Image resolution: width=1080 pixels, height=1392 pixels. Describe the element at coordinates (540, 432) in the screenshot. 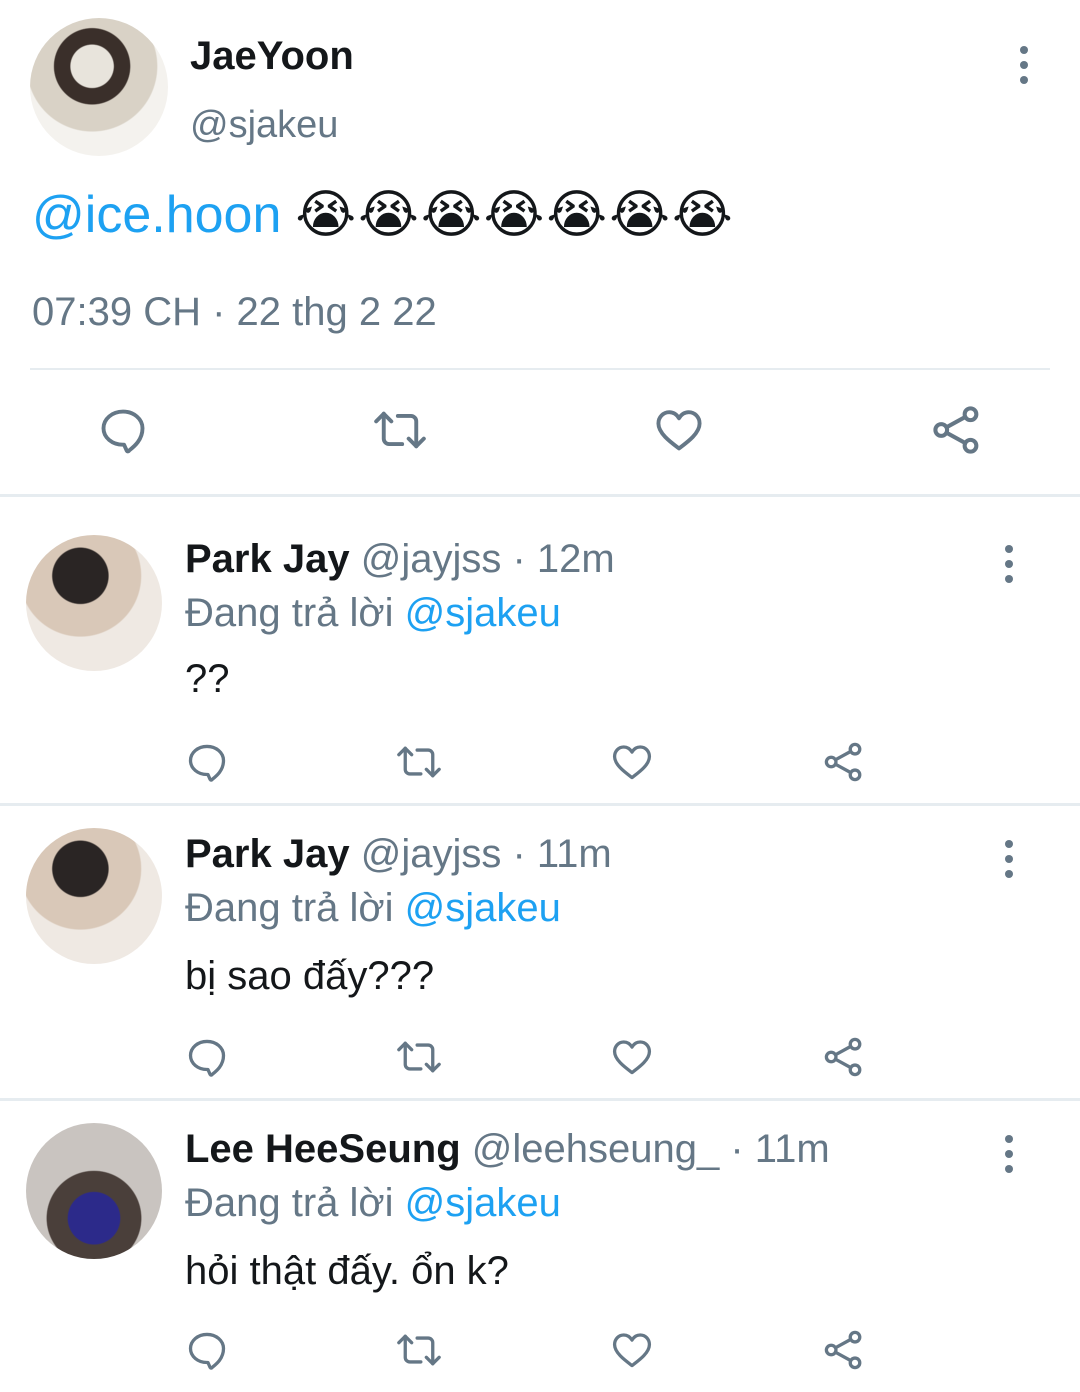

I see `tweet-actions` at that location.